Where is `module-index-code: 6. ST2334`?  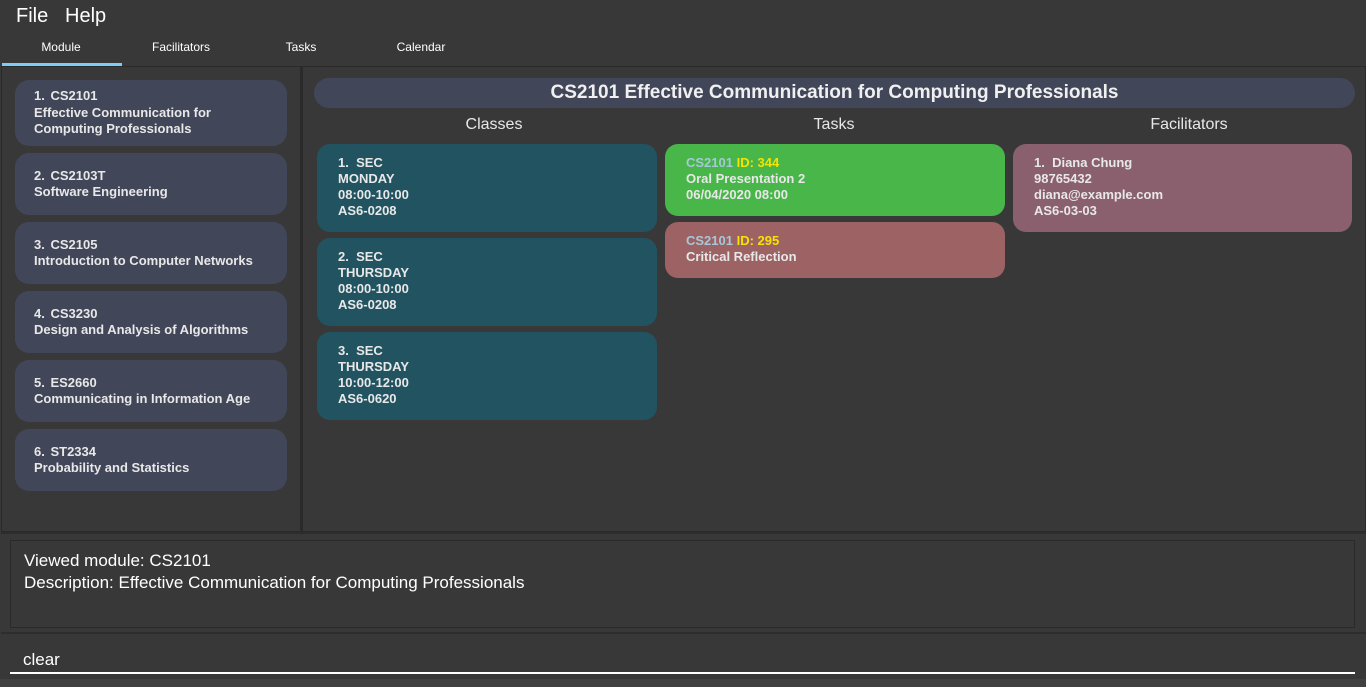
module-index-code: 6. ST2334 is located at coordinates (151, 452).